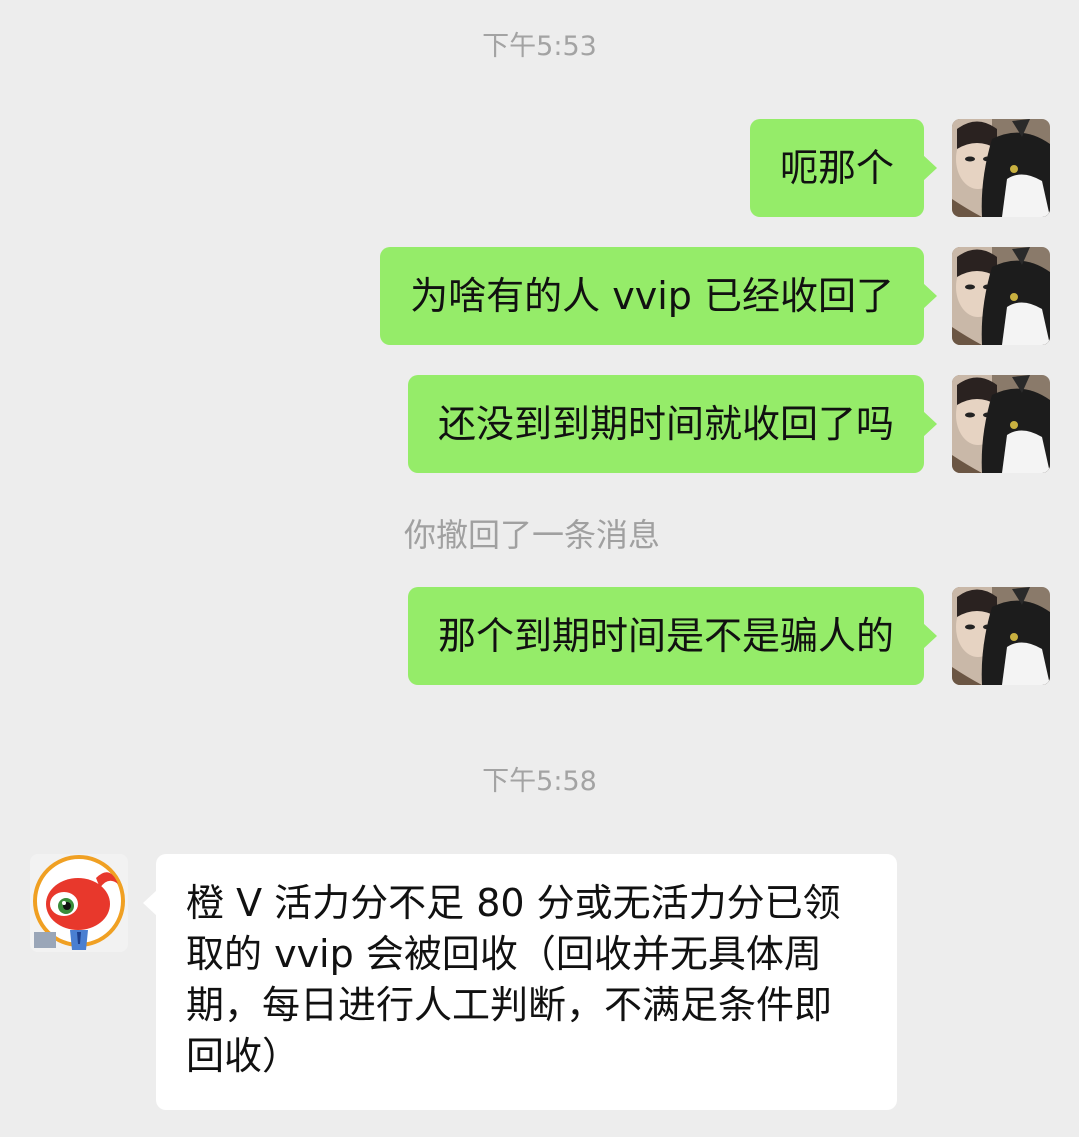 This screenshot has height=1137, width=1079. Describe the element at coordinates (532, 535) in the screenshot. I see `recall-notice: 你撤回了一条消息` at that location.